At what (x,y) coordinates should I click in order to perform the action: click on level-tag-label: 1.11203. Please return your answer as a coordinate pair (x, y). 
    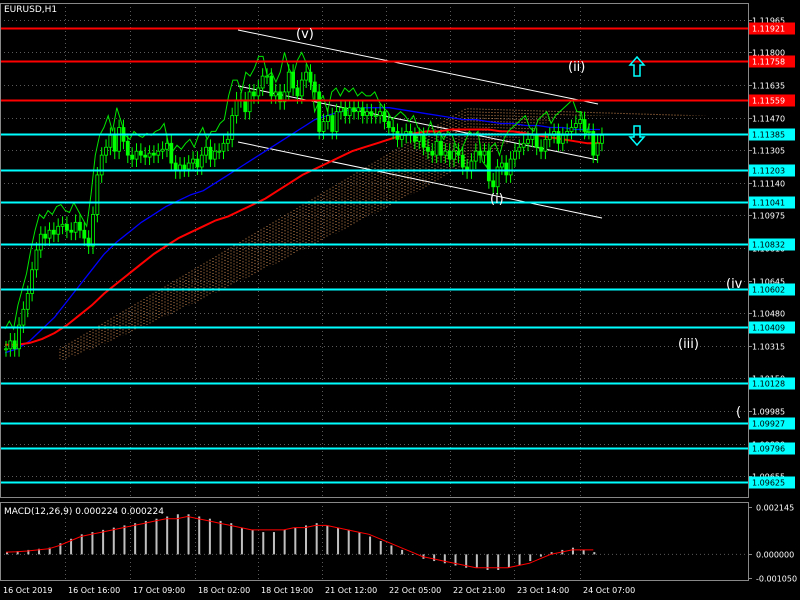
    Looking at the image, I should click on (768, 171).